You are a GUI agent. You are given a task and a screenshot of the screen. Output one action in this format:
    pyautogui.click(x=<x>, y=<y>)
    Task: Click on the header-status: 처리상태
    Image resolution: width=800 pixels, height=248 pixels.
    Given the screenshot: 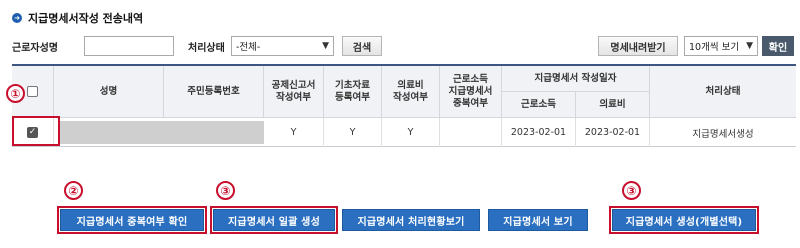 What is the action you would take?
    pyautogui.click(x=723, y=92)
    